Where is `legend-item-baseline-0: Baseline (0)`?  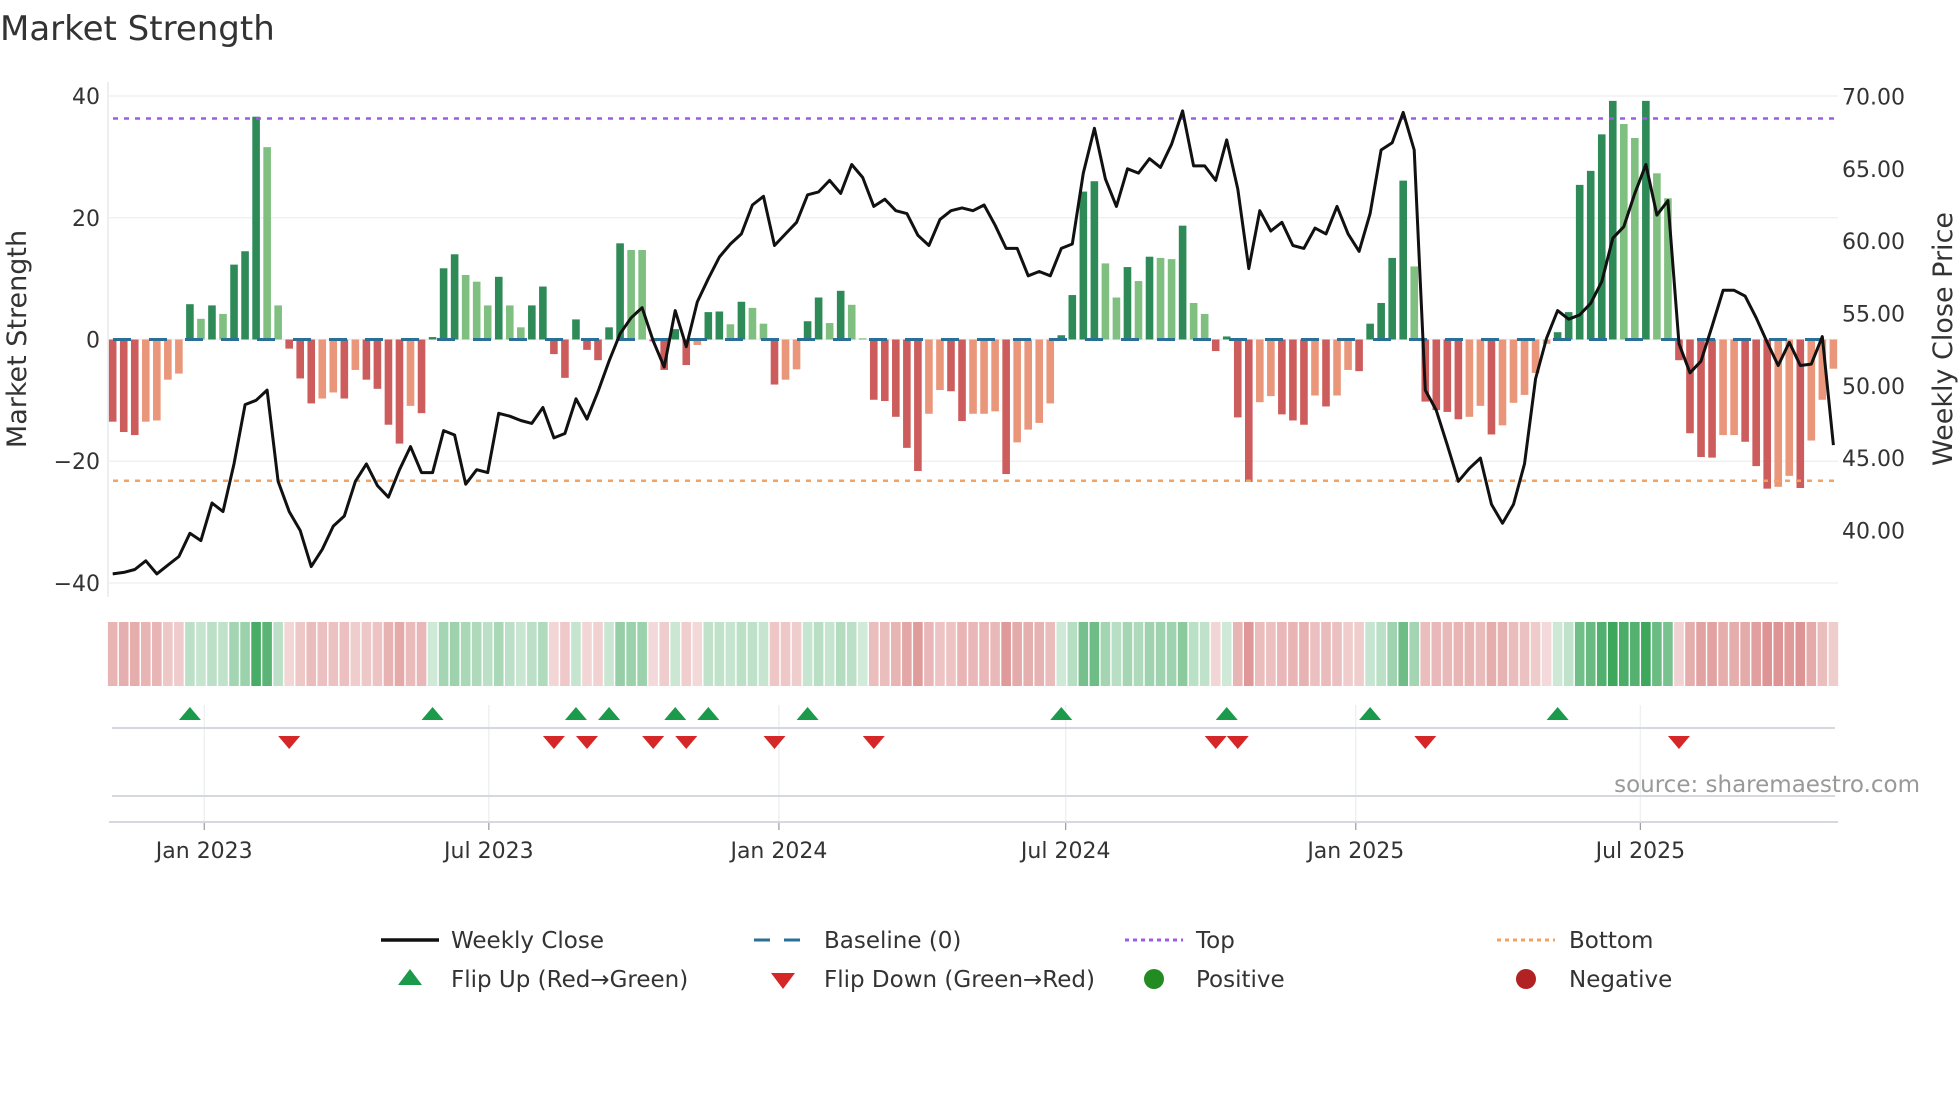
legend-item-baseline-0: Baseline (0) is located at coordinates (857, 941).